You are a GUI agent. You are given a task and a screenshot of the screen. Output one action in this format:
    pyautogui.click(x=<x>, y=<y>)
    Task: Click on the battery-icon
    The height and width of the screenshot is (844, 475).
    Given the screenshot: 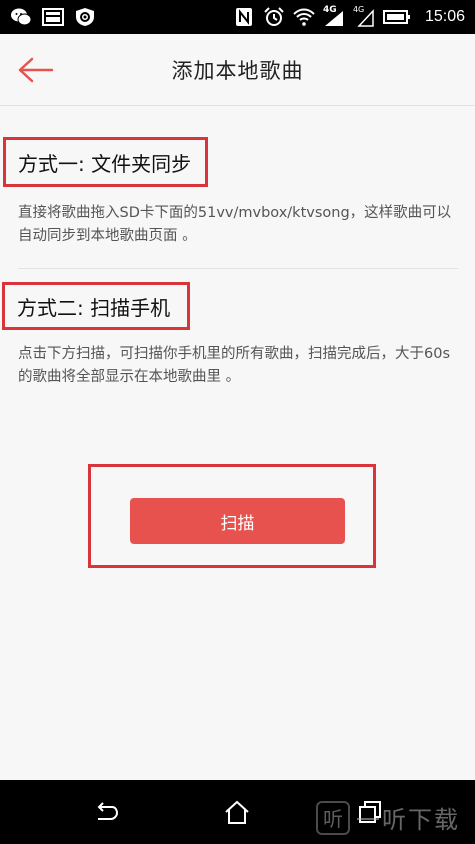 What is the action you would take?
    pyautogui.click(x=396, y=17)
    